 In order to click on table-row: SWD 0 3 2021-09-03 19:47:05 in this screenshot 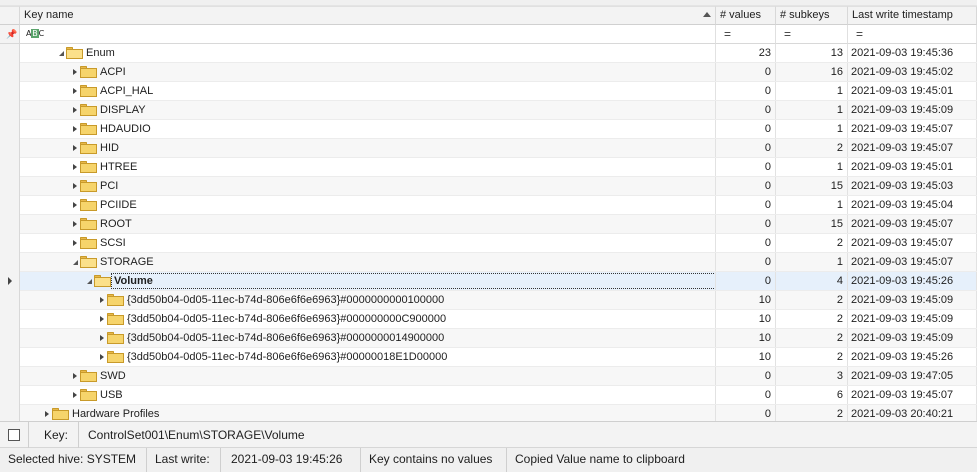, I will do `click(498, 376)`.